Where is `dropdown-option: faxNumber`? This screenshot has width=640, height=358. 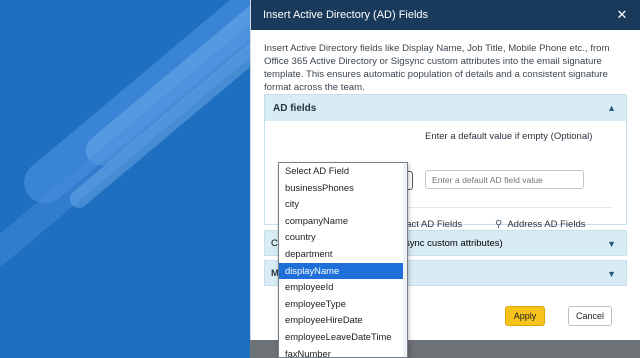
dropdown-option: faxNumber is located at coordinates (343, 351).